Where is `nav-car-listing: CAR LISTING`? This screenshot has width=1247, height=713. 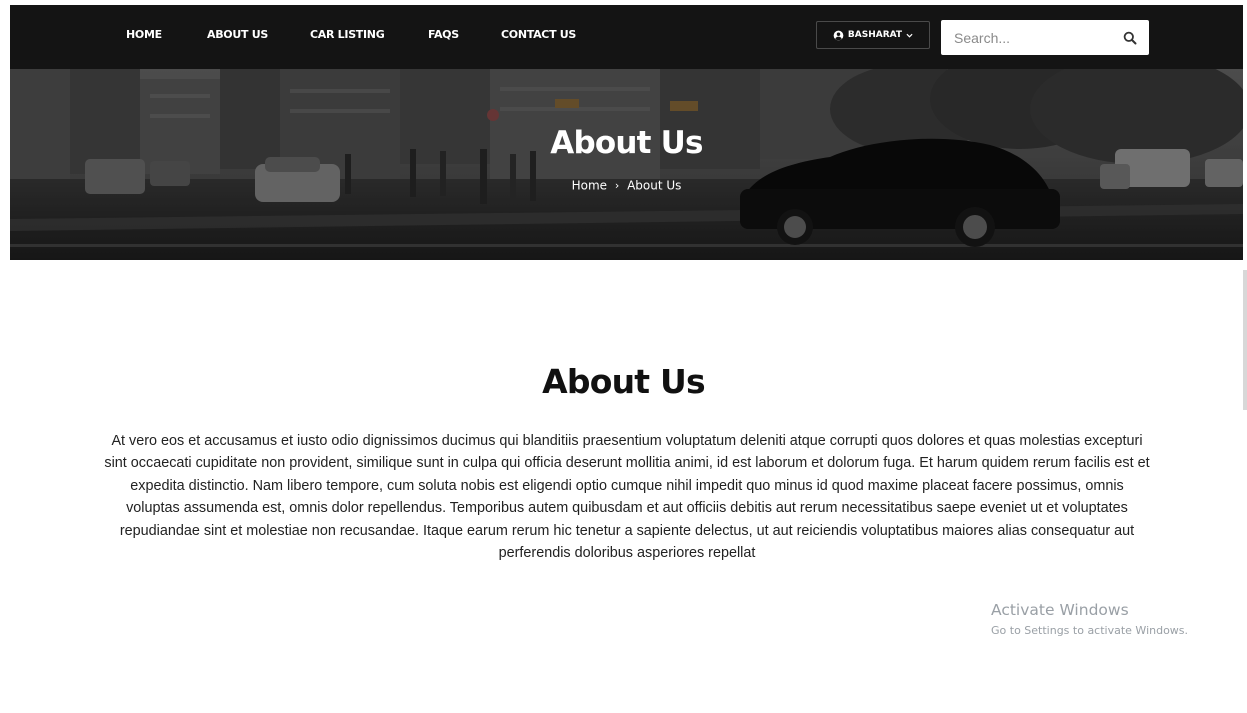
nav-car-listing: CAR LISTING is located at coordinates (347, 34).